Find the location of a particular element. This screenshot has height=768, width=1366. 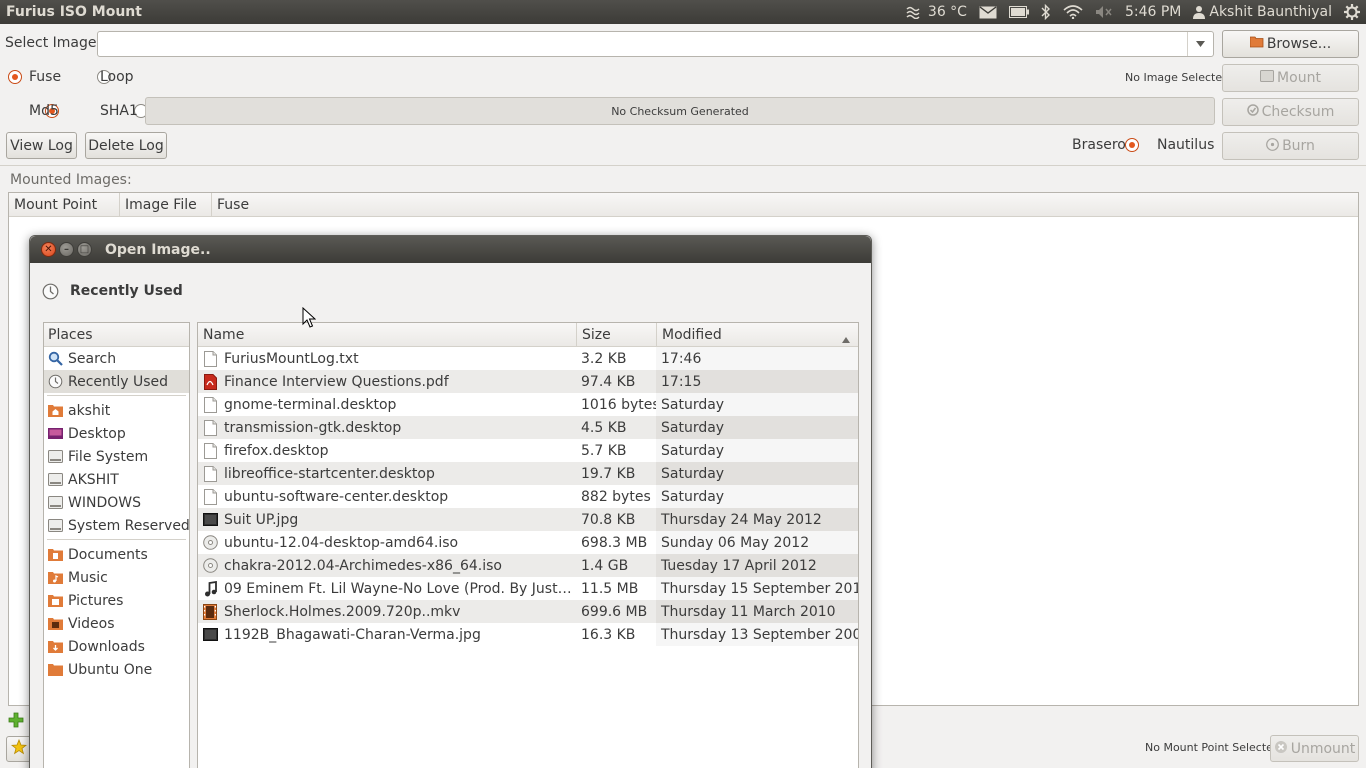

places-item-downloads: Downloads is located at coordinates (116, 646).